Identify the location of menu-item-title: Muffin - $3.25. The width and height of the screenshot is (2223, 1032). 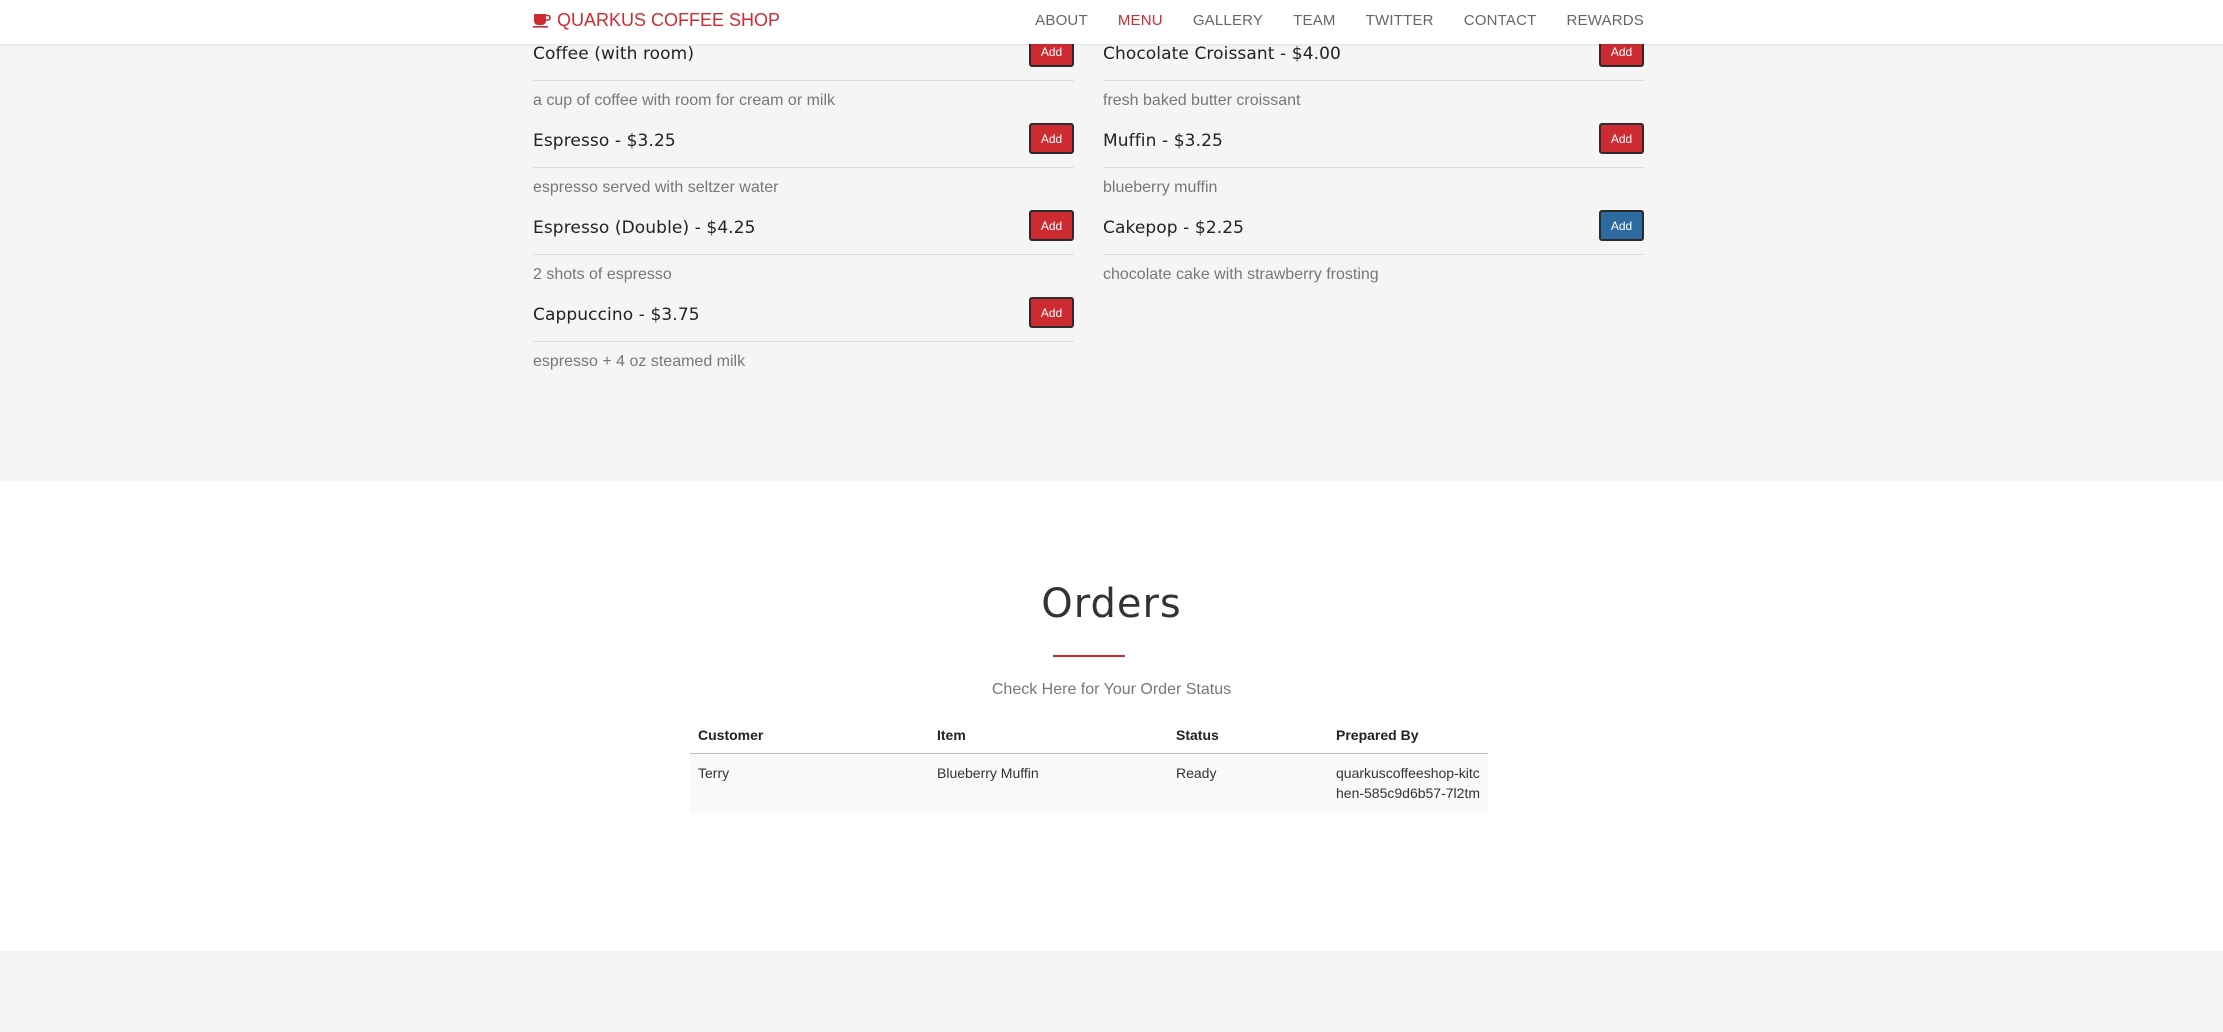
(1163, 141).